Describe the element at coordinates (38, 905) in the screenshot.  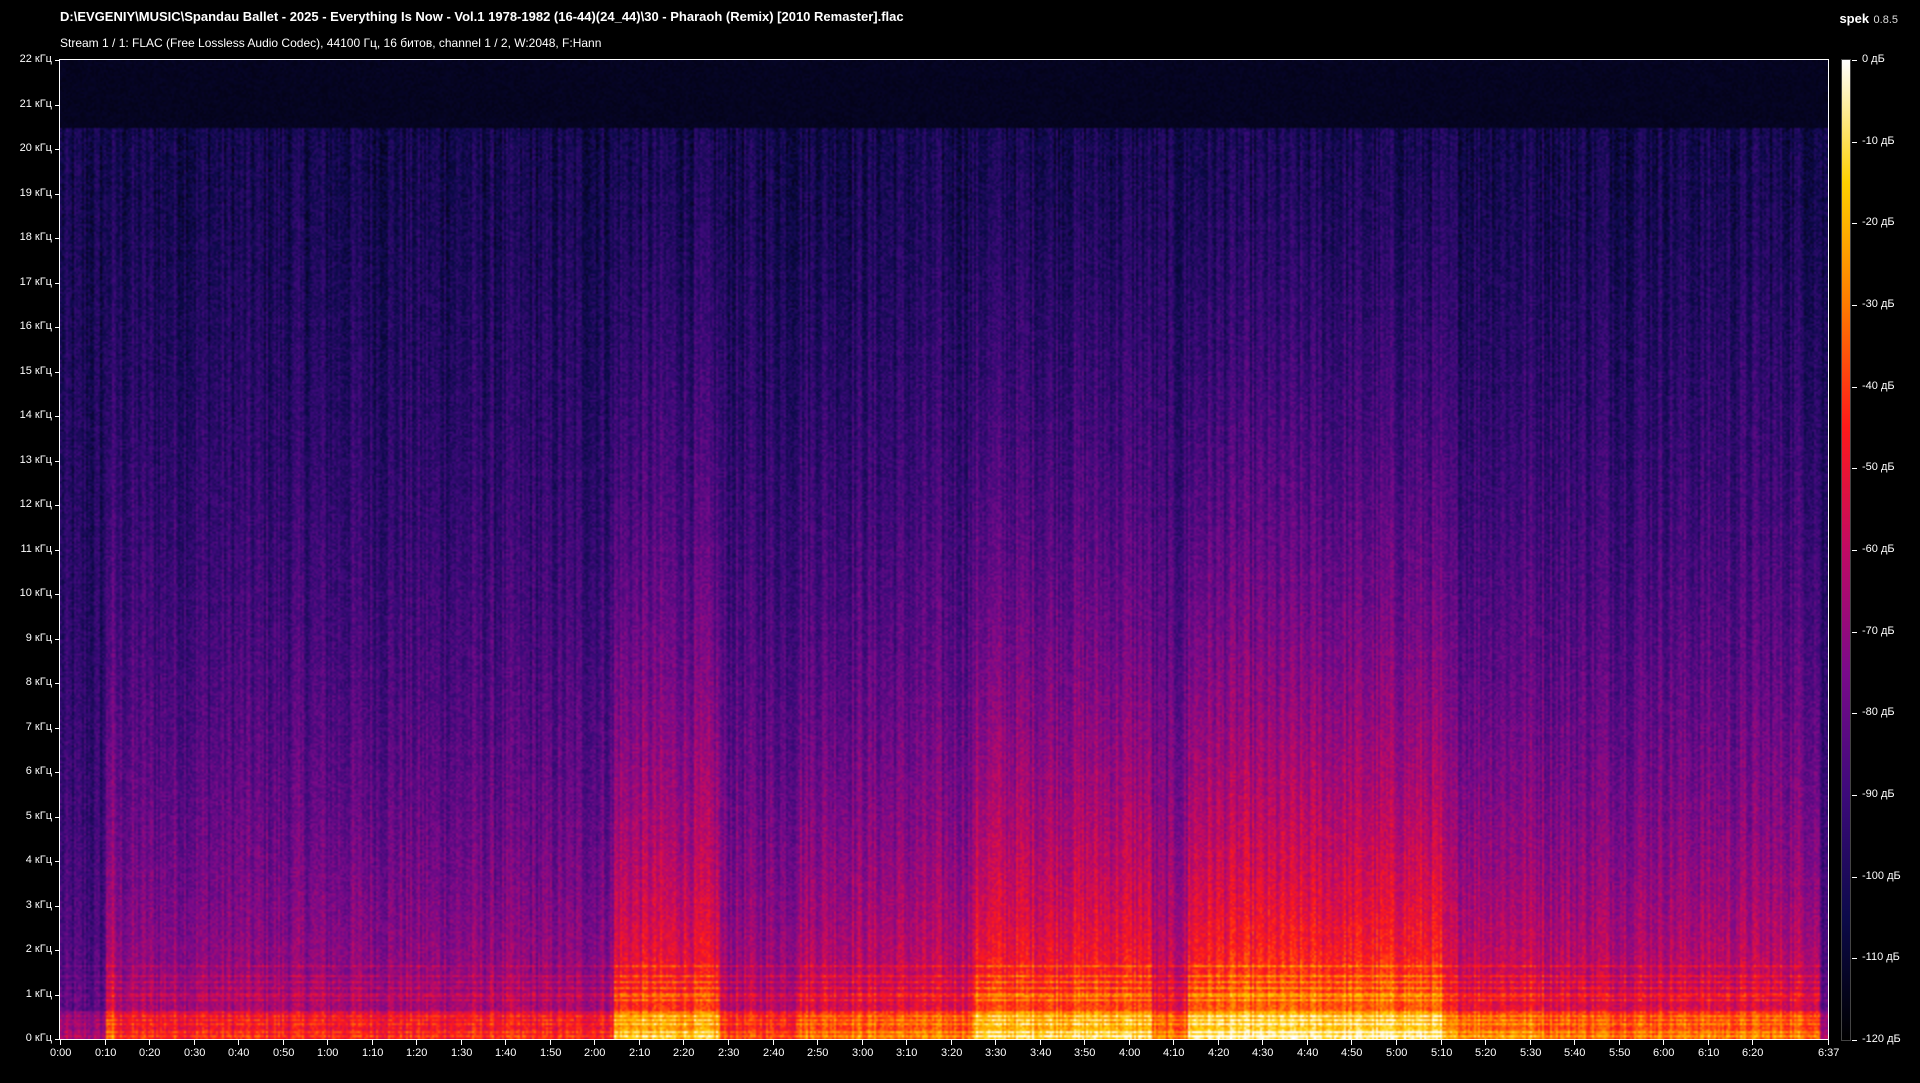
I see `freq-tick-label: 3 кГц` at that location.